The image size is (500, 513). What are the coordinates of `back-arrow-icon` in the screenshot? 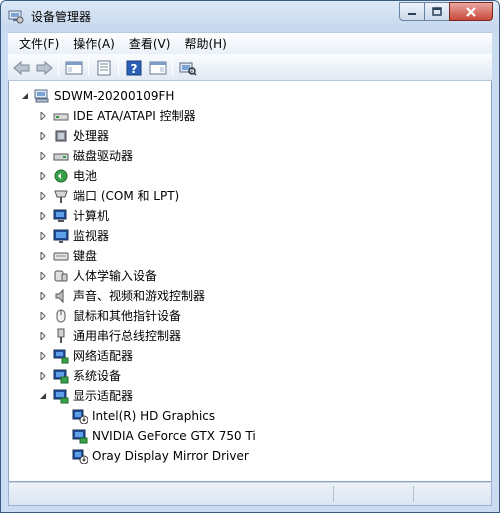 It's located at (21, 67).